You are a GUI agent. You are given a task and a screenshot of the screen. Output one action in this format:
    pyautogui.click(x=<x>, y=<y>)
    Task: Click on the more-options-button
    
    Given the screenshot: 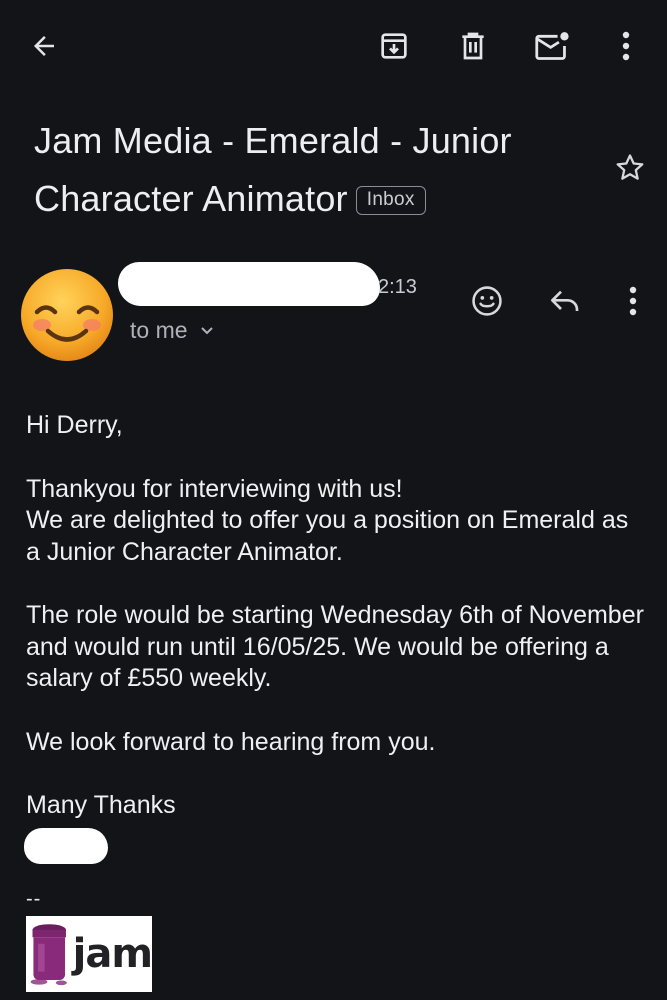 What is the action you would take?
    pyautogui.click(x=626, y=46)
    